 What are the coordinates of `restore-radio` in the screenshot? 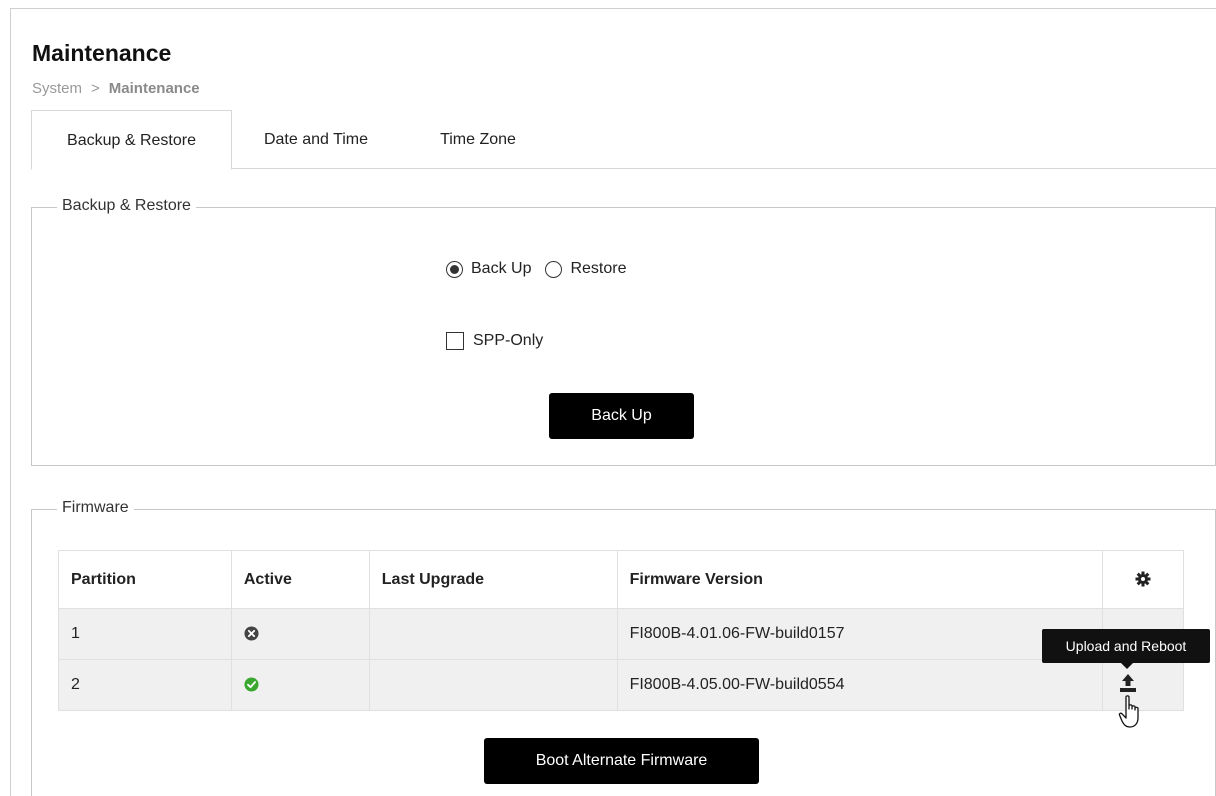 It's located at (554, 269).